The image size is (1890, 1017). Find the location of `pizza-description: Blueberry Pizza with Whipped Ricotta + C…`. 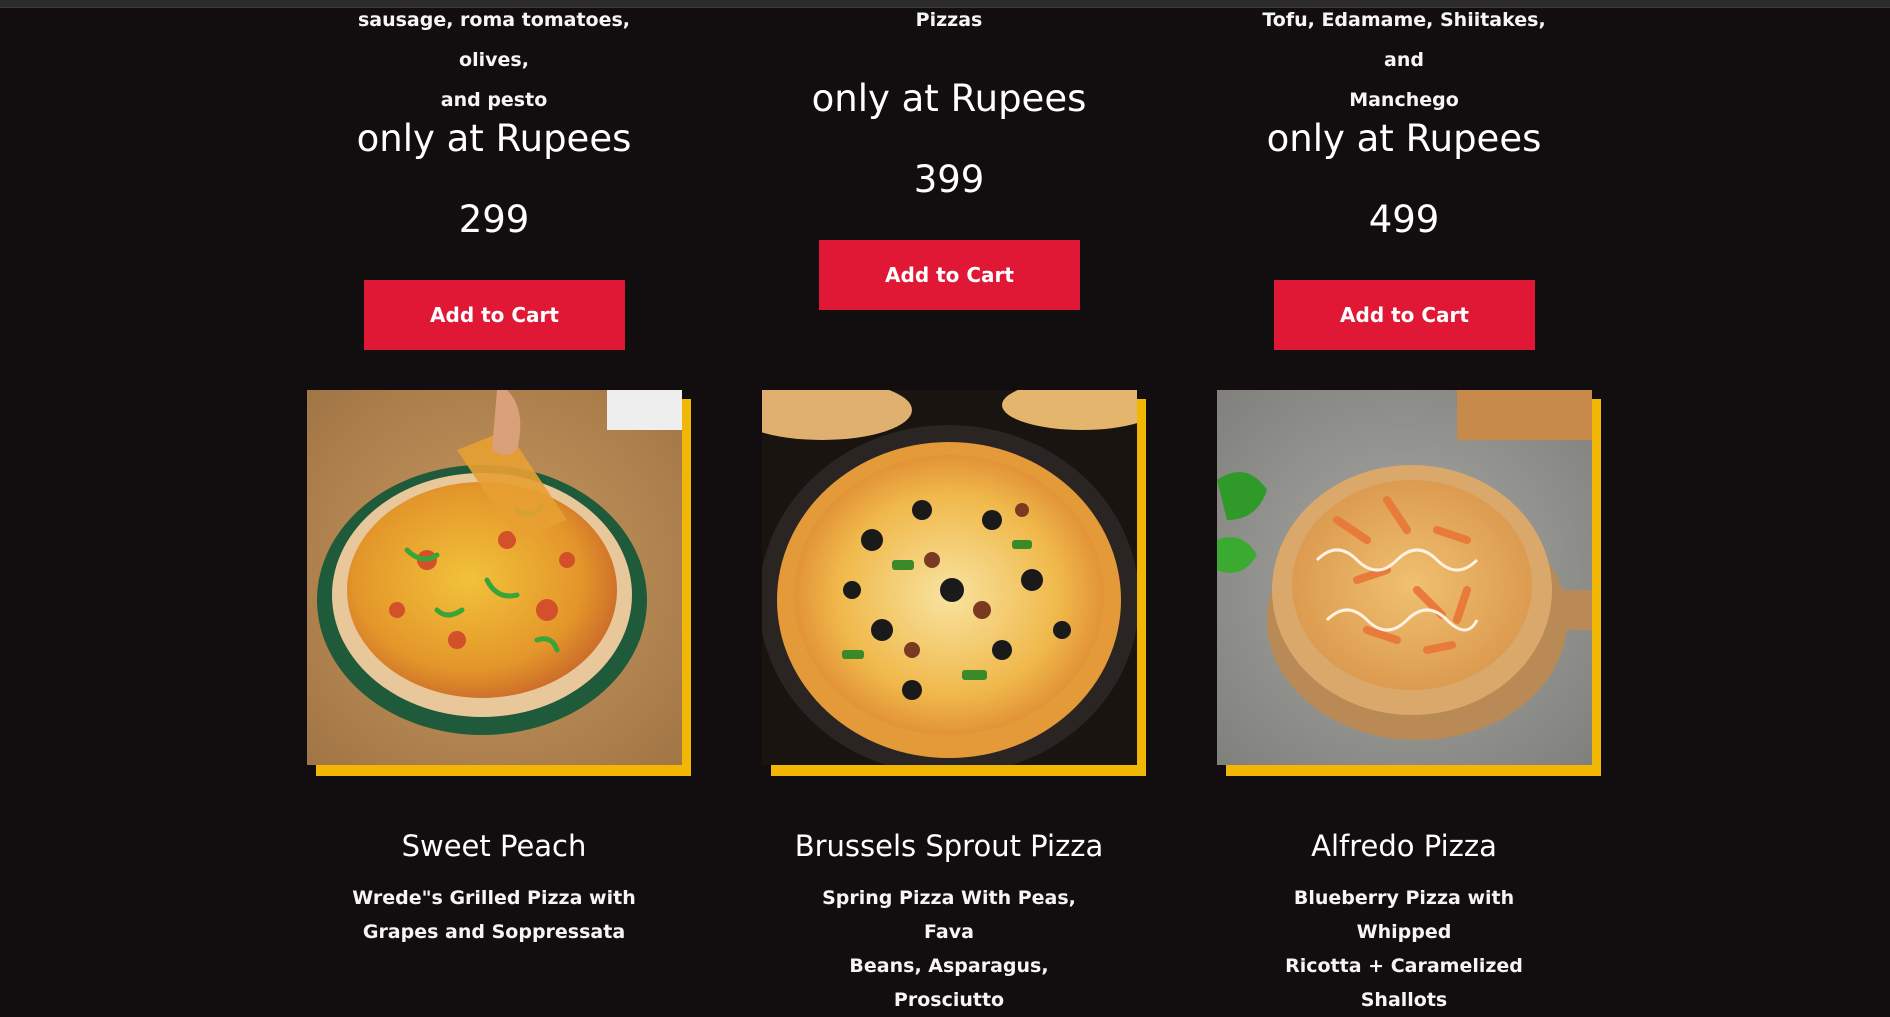

pizza-description: Blueberry Pizza with Whipped Ricotta + C… is located at coordinates (1404, 949).